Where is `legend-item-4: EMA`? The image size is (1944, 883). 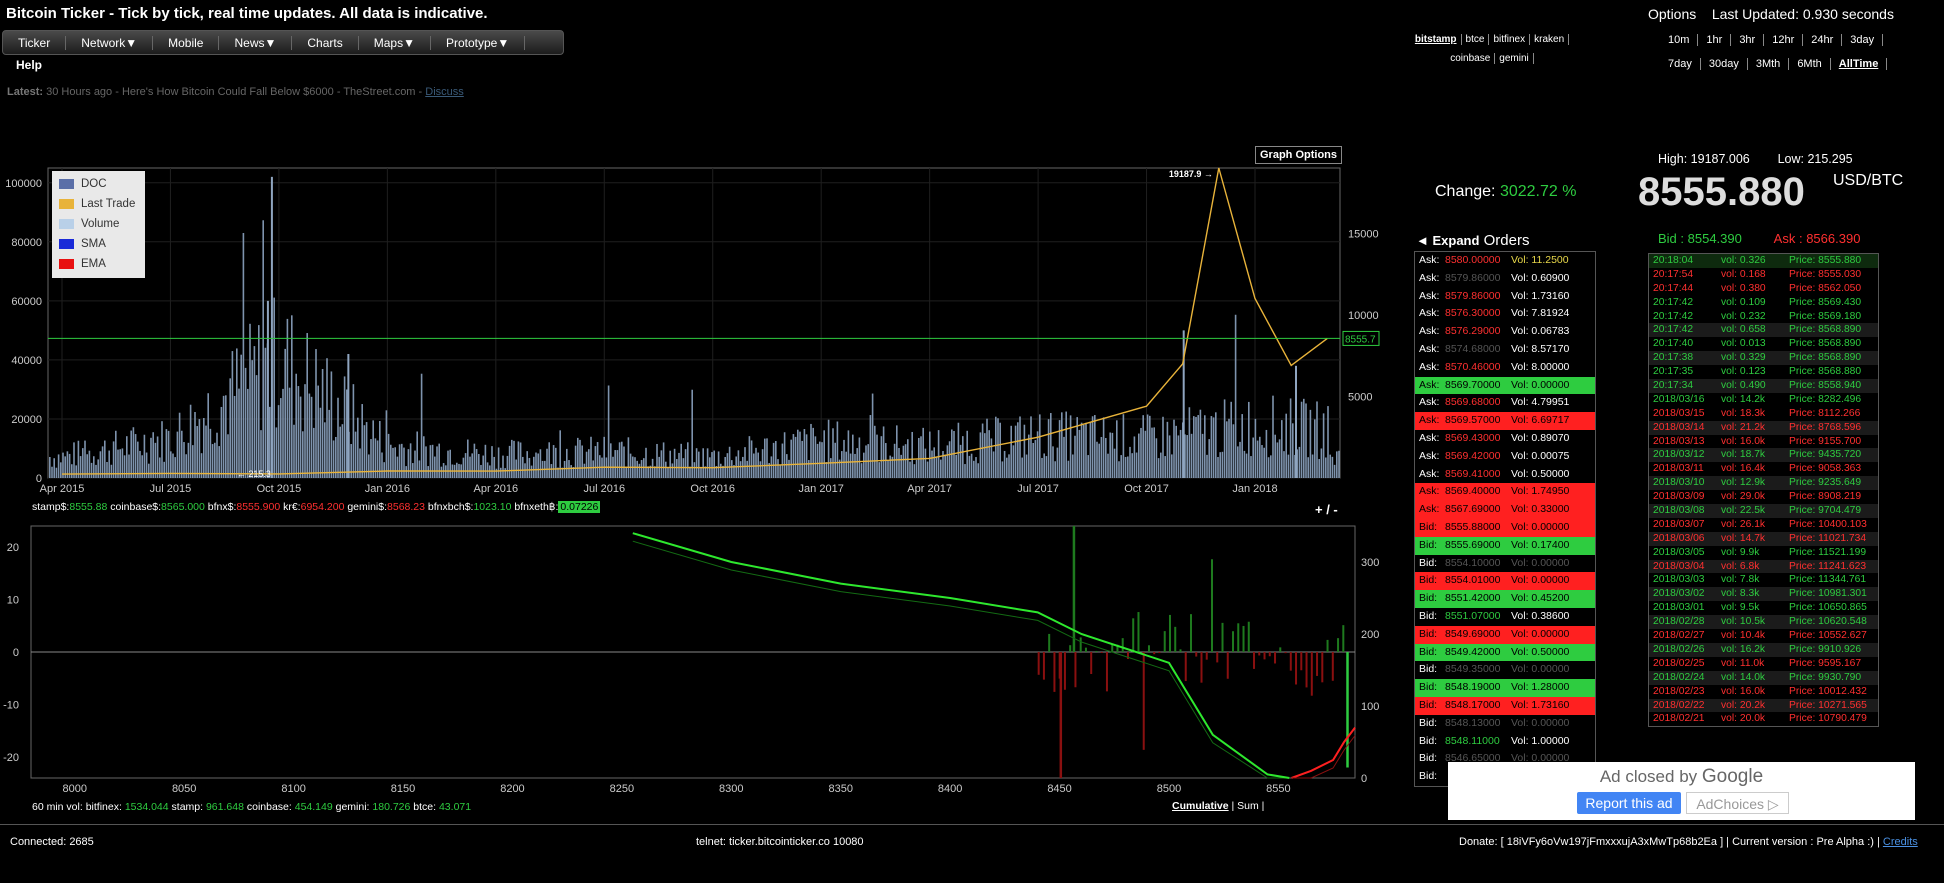
legend-item-4: EMA is located at coordinates (98, 264).